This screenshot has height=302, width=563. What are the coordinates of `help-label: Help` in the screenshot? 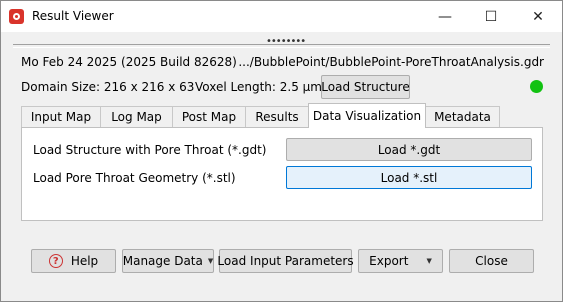 It's located at (84, 261).